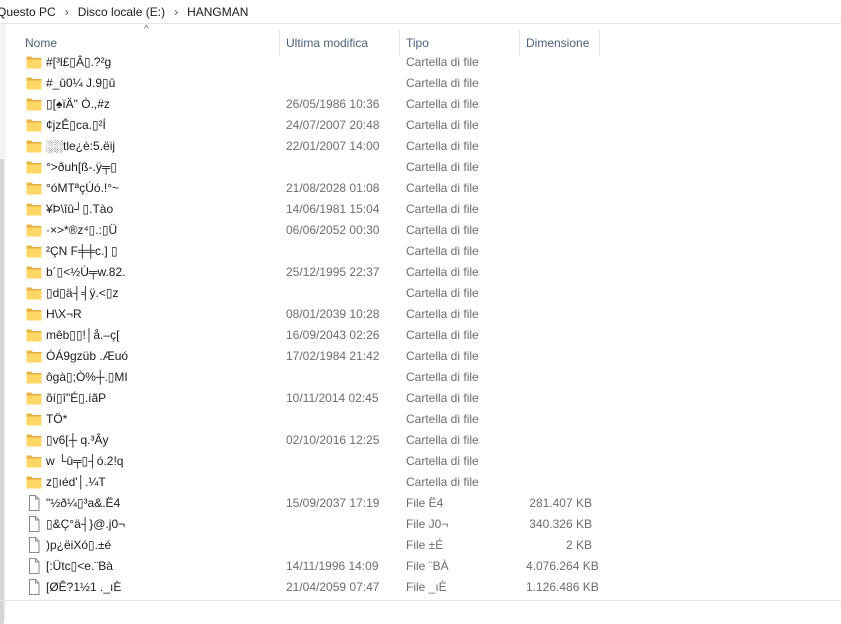 The width and height of the screenshot is (841, 624). Describe the element at coordinates (320, 545) in the screenshot. I see `file-row: )p¿ëiXó▯.±é File ±É 2 KB` at that location.